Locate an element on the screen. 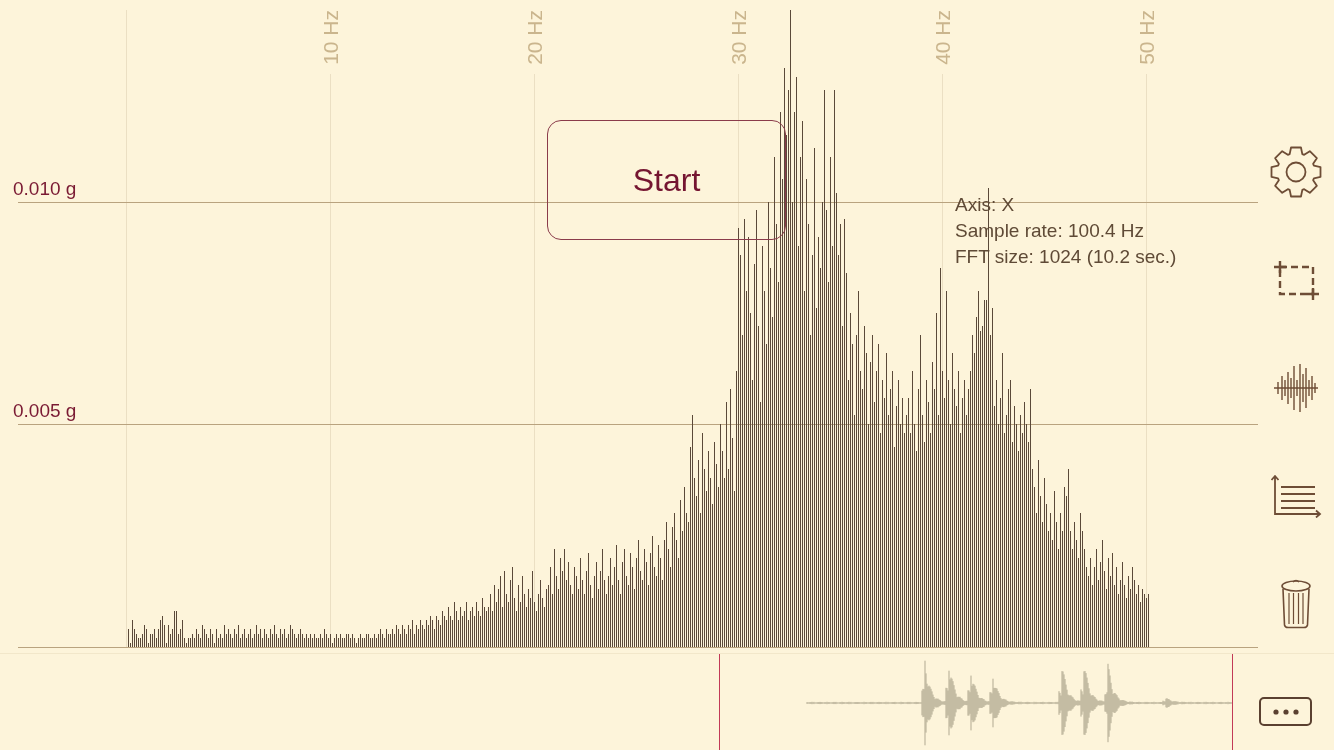 This screenshot has width=1334, height=750. axis-label: 50 Hz is located at coordinates (1146, 37).